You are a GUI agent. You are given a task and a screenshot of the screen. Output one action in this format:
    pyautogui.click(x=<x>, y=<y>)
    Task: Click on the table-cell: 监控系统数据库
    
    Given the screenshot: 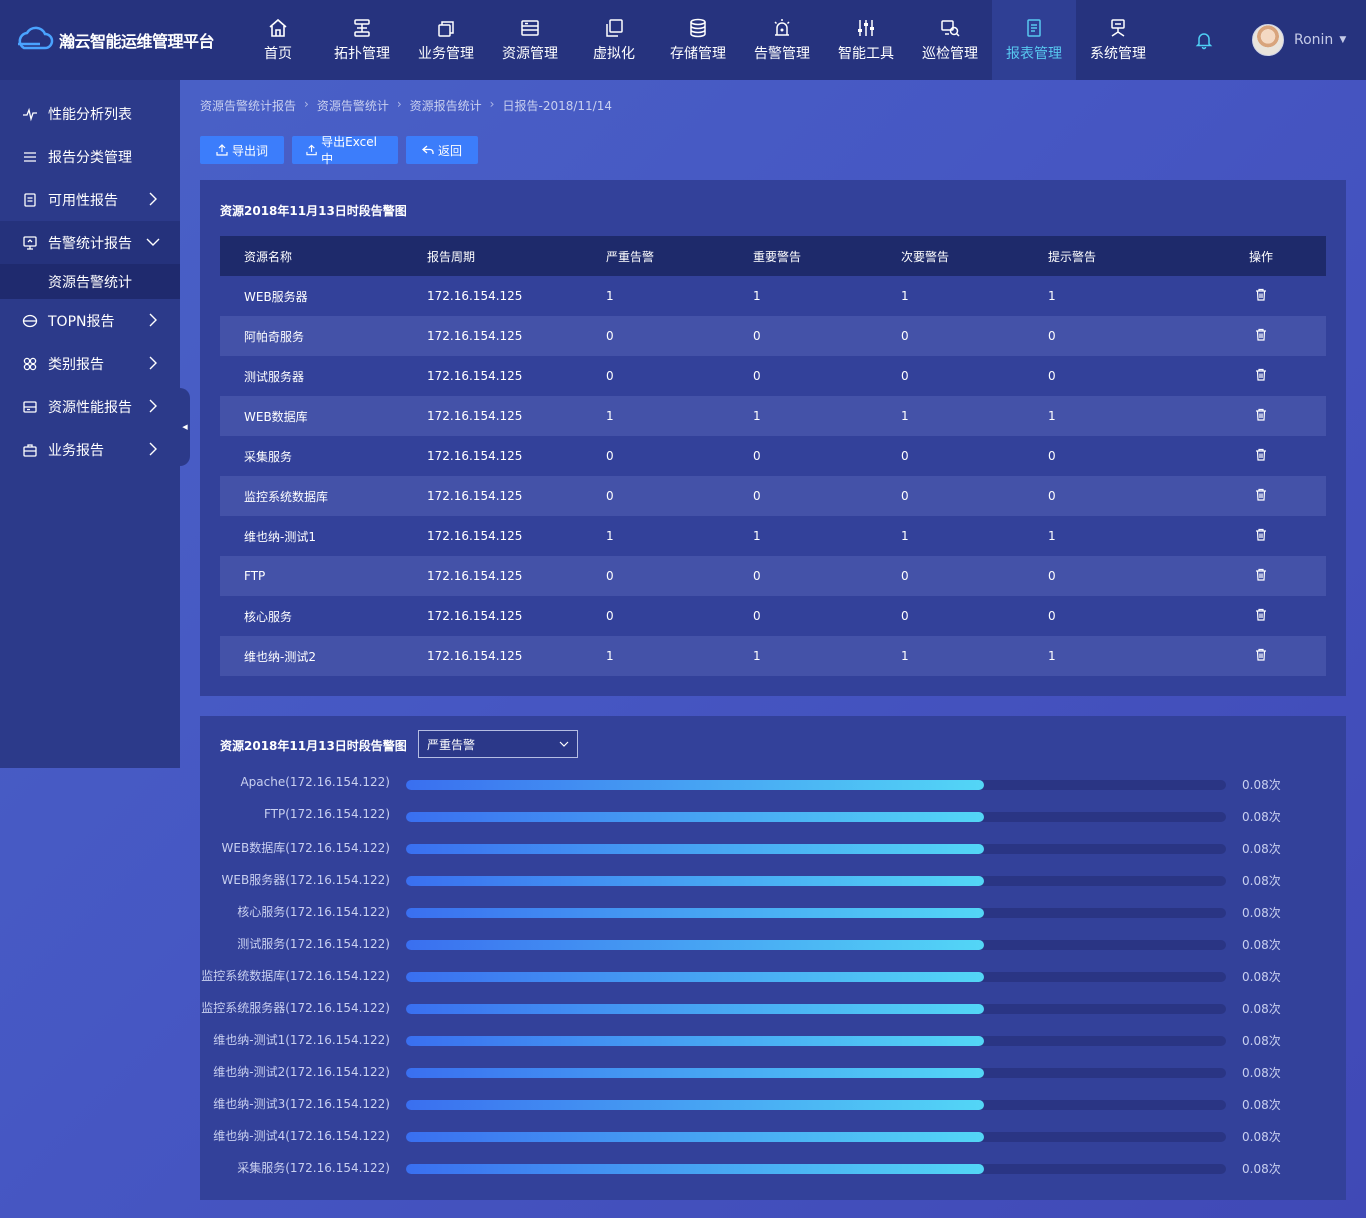 What is the action you would take?
    pyautogui.click(x=286, y=496)
    